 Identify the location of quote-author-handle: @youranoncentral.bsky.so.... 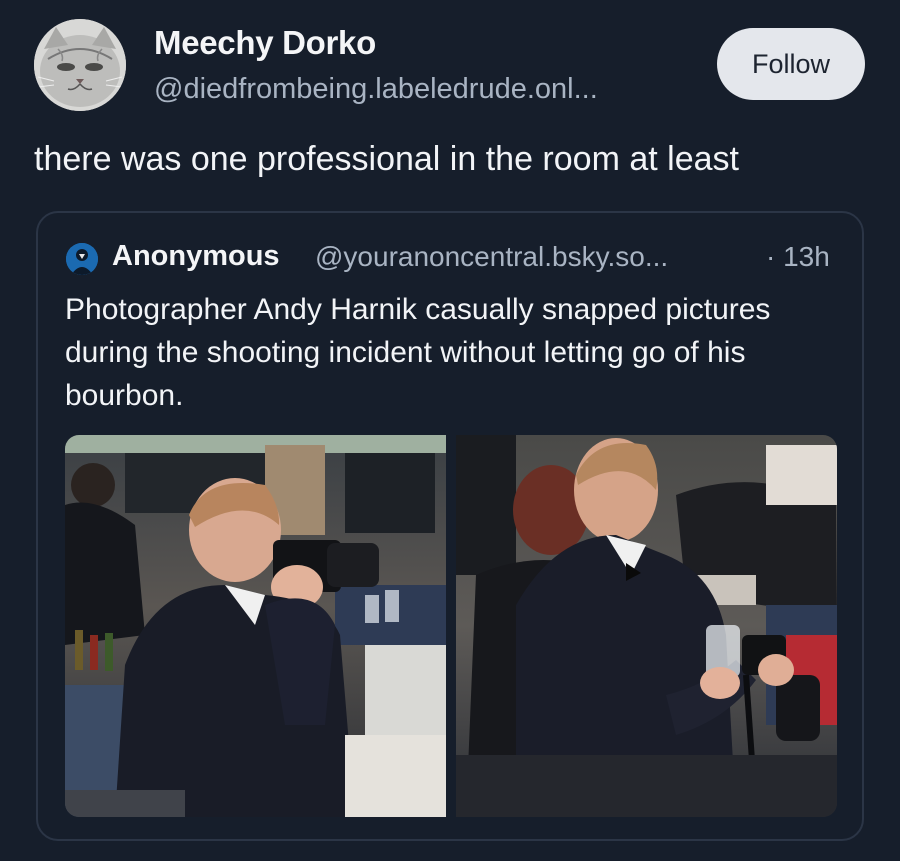
(491, 257).